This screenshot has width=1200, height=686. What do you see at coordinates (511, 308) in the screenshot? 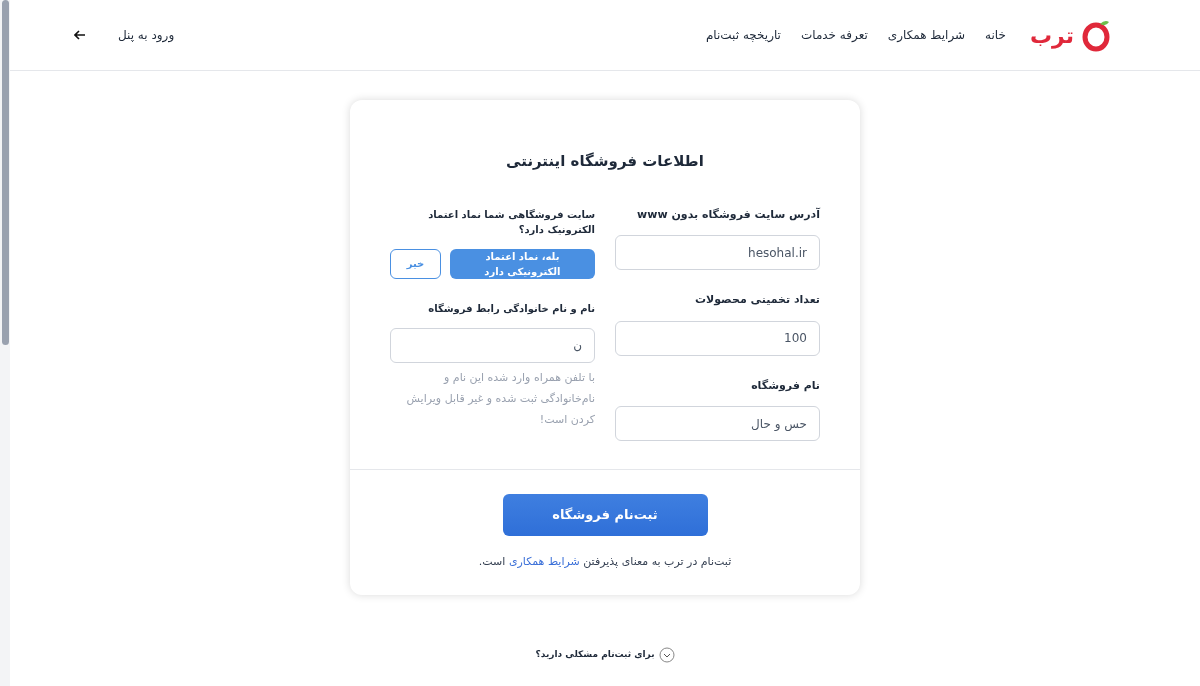
I see `field-label: نام و نام خانوادگی رابط فروشگاه` at bounding box center [511, 308].